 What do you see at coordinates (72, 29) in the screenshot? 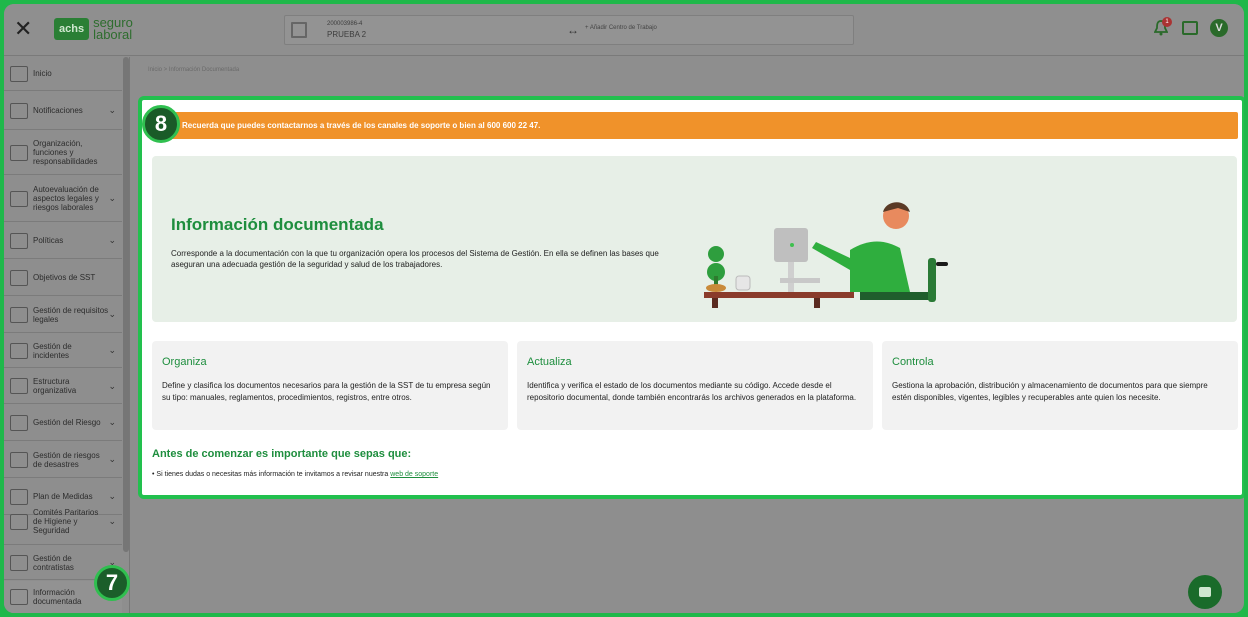
I see `logo-badge: achs` at bounding box center [72, 29].